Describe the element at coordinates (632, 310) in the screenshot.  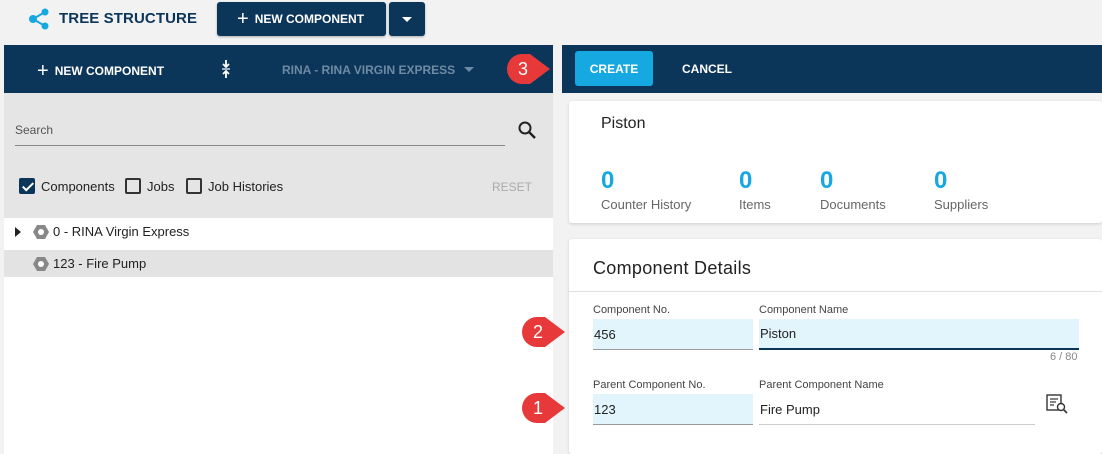
I see `component-no-label: Component No.` at that location.